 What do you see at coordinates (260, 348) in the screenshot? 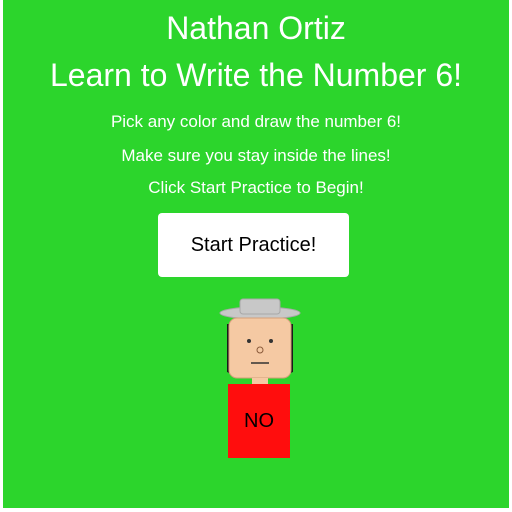
I see `face` at bounding box center [260, 348].